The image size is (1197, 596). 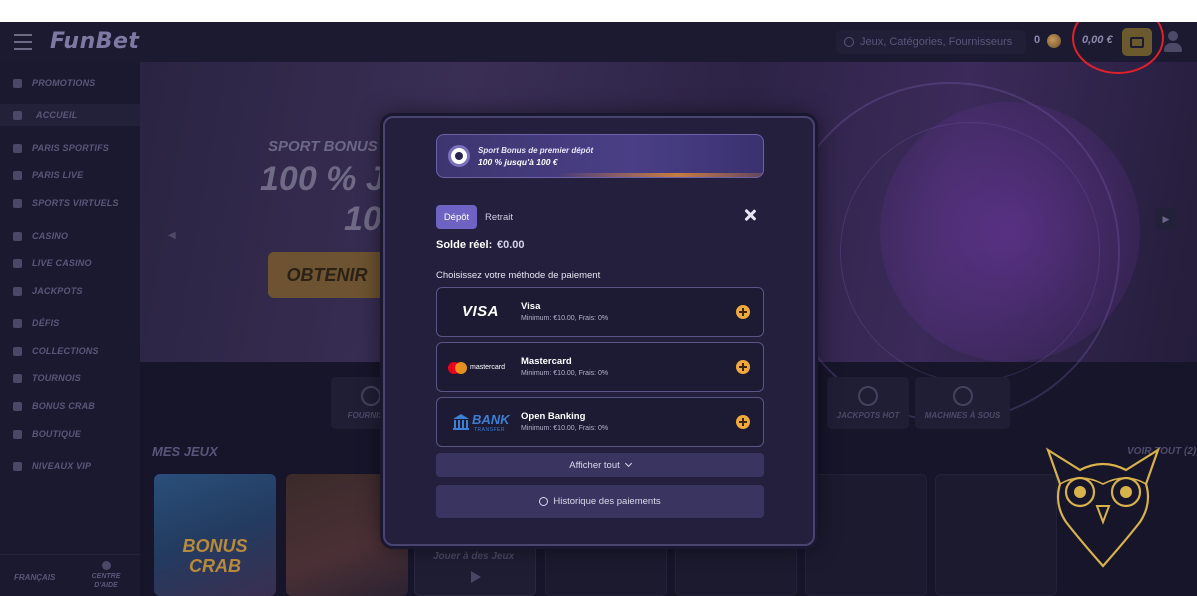 What do you see at coordinates (464, 245) in the screenshot?
I see `balance-label: Solde réel:` at bounding box center [464, 245].